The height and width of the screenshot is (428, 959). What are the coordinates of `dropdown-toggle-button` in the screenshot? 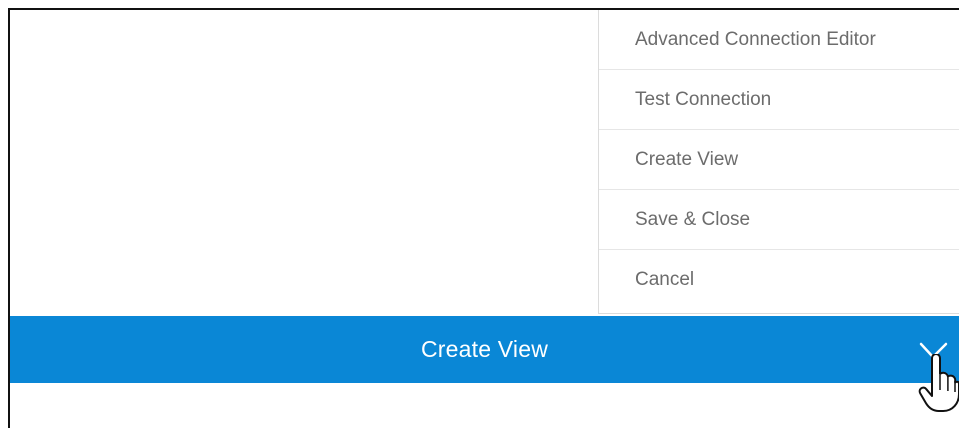 It's located at (933, 349).